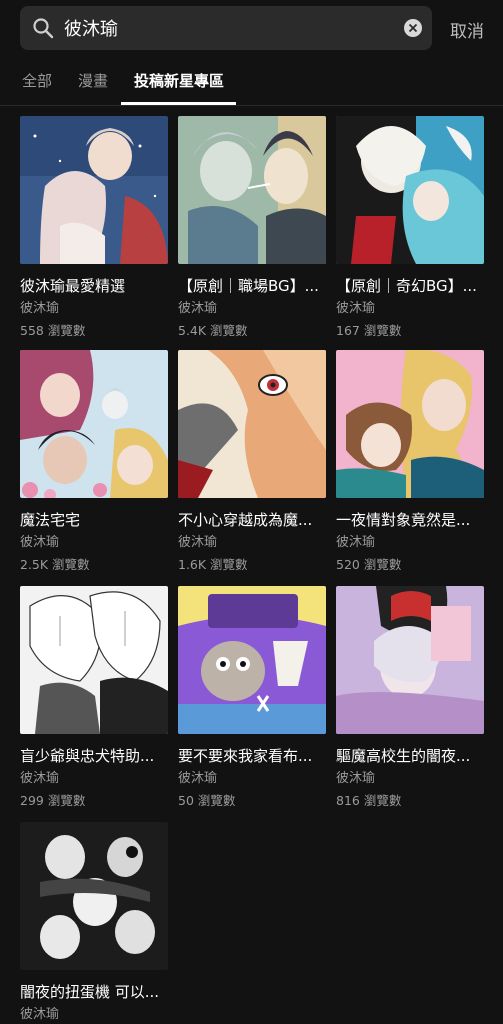 The width and height of the screenshot is (503, 1024). What do you see at coordinates (53, 330) in the screenshot?
I see `result-views: 558 瀏覽數` at bounding box center [53, 330].